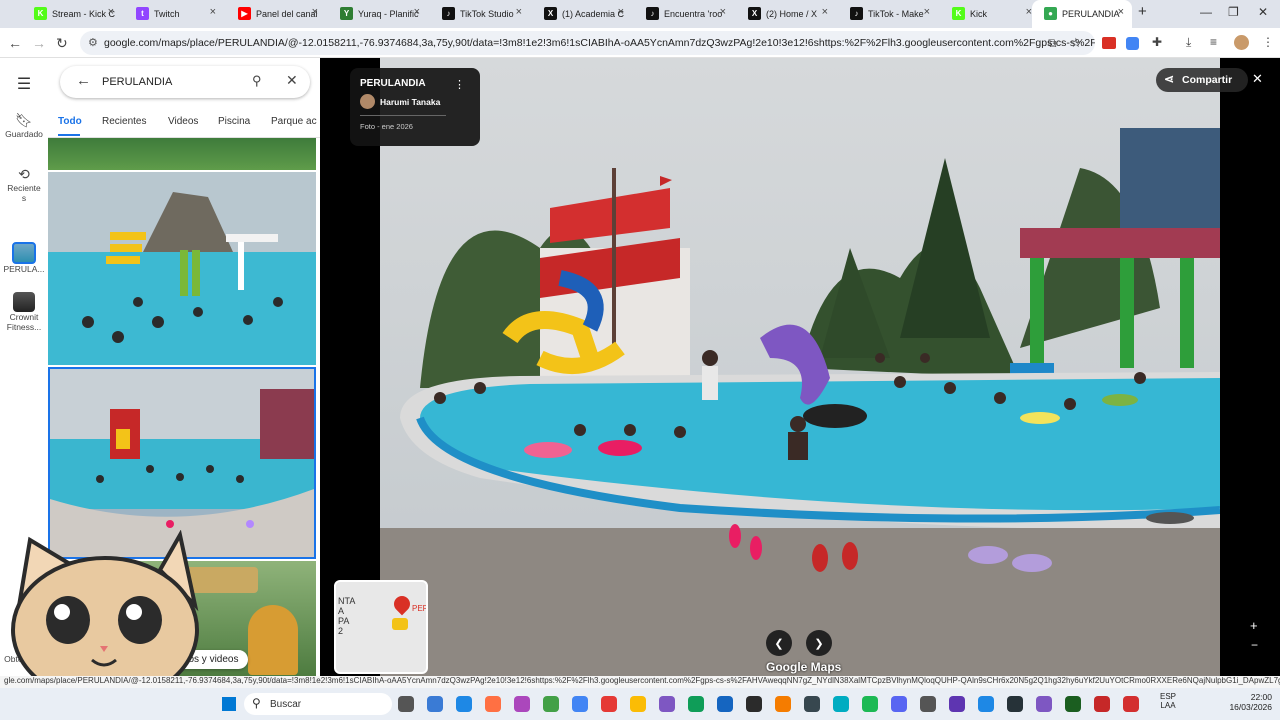 This screenshot has width=1280, height=720. Describe the element at coordinates (792, 14) in the screenshot. I see `tab-label: (2) Home / X` at that location.